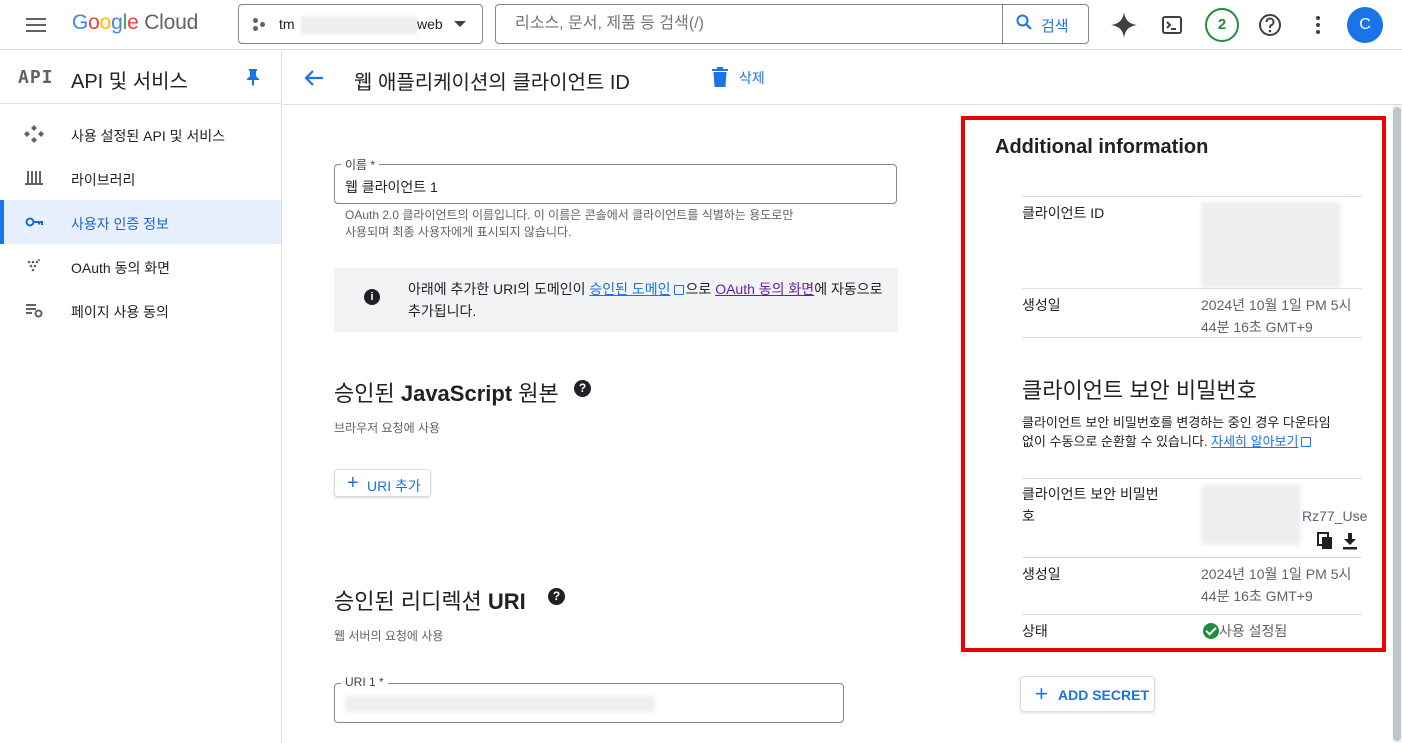  Describe the element at coordinates (1041, 574) in the screenshot. I see `secret-created-label: 생성일` at that location.